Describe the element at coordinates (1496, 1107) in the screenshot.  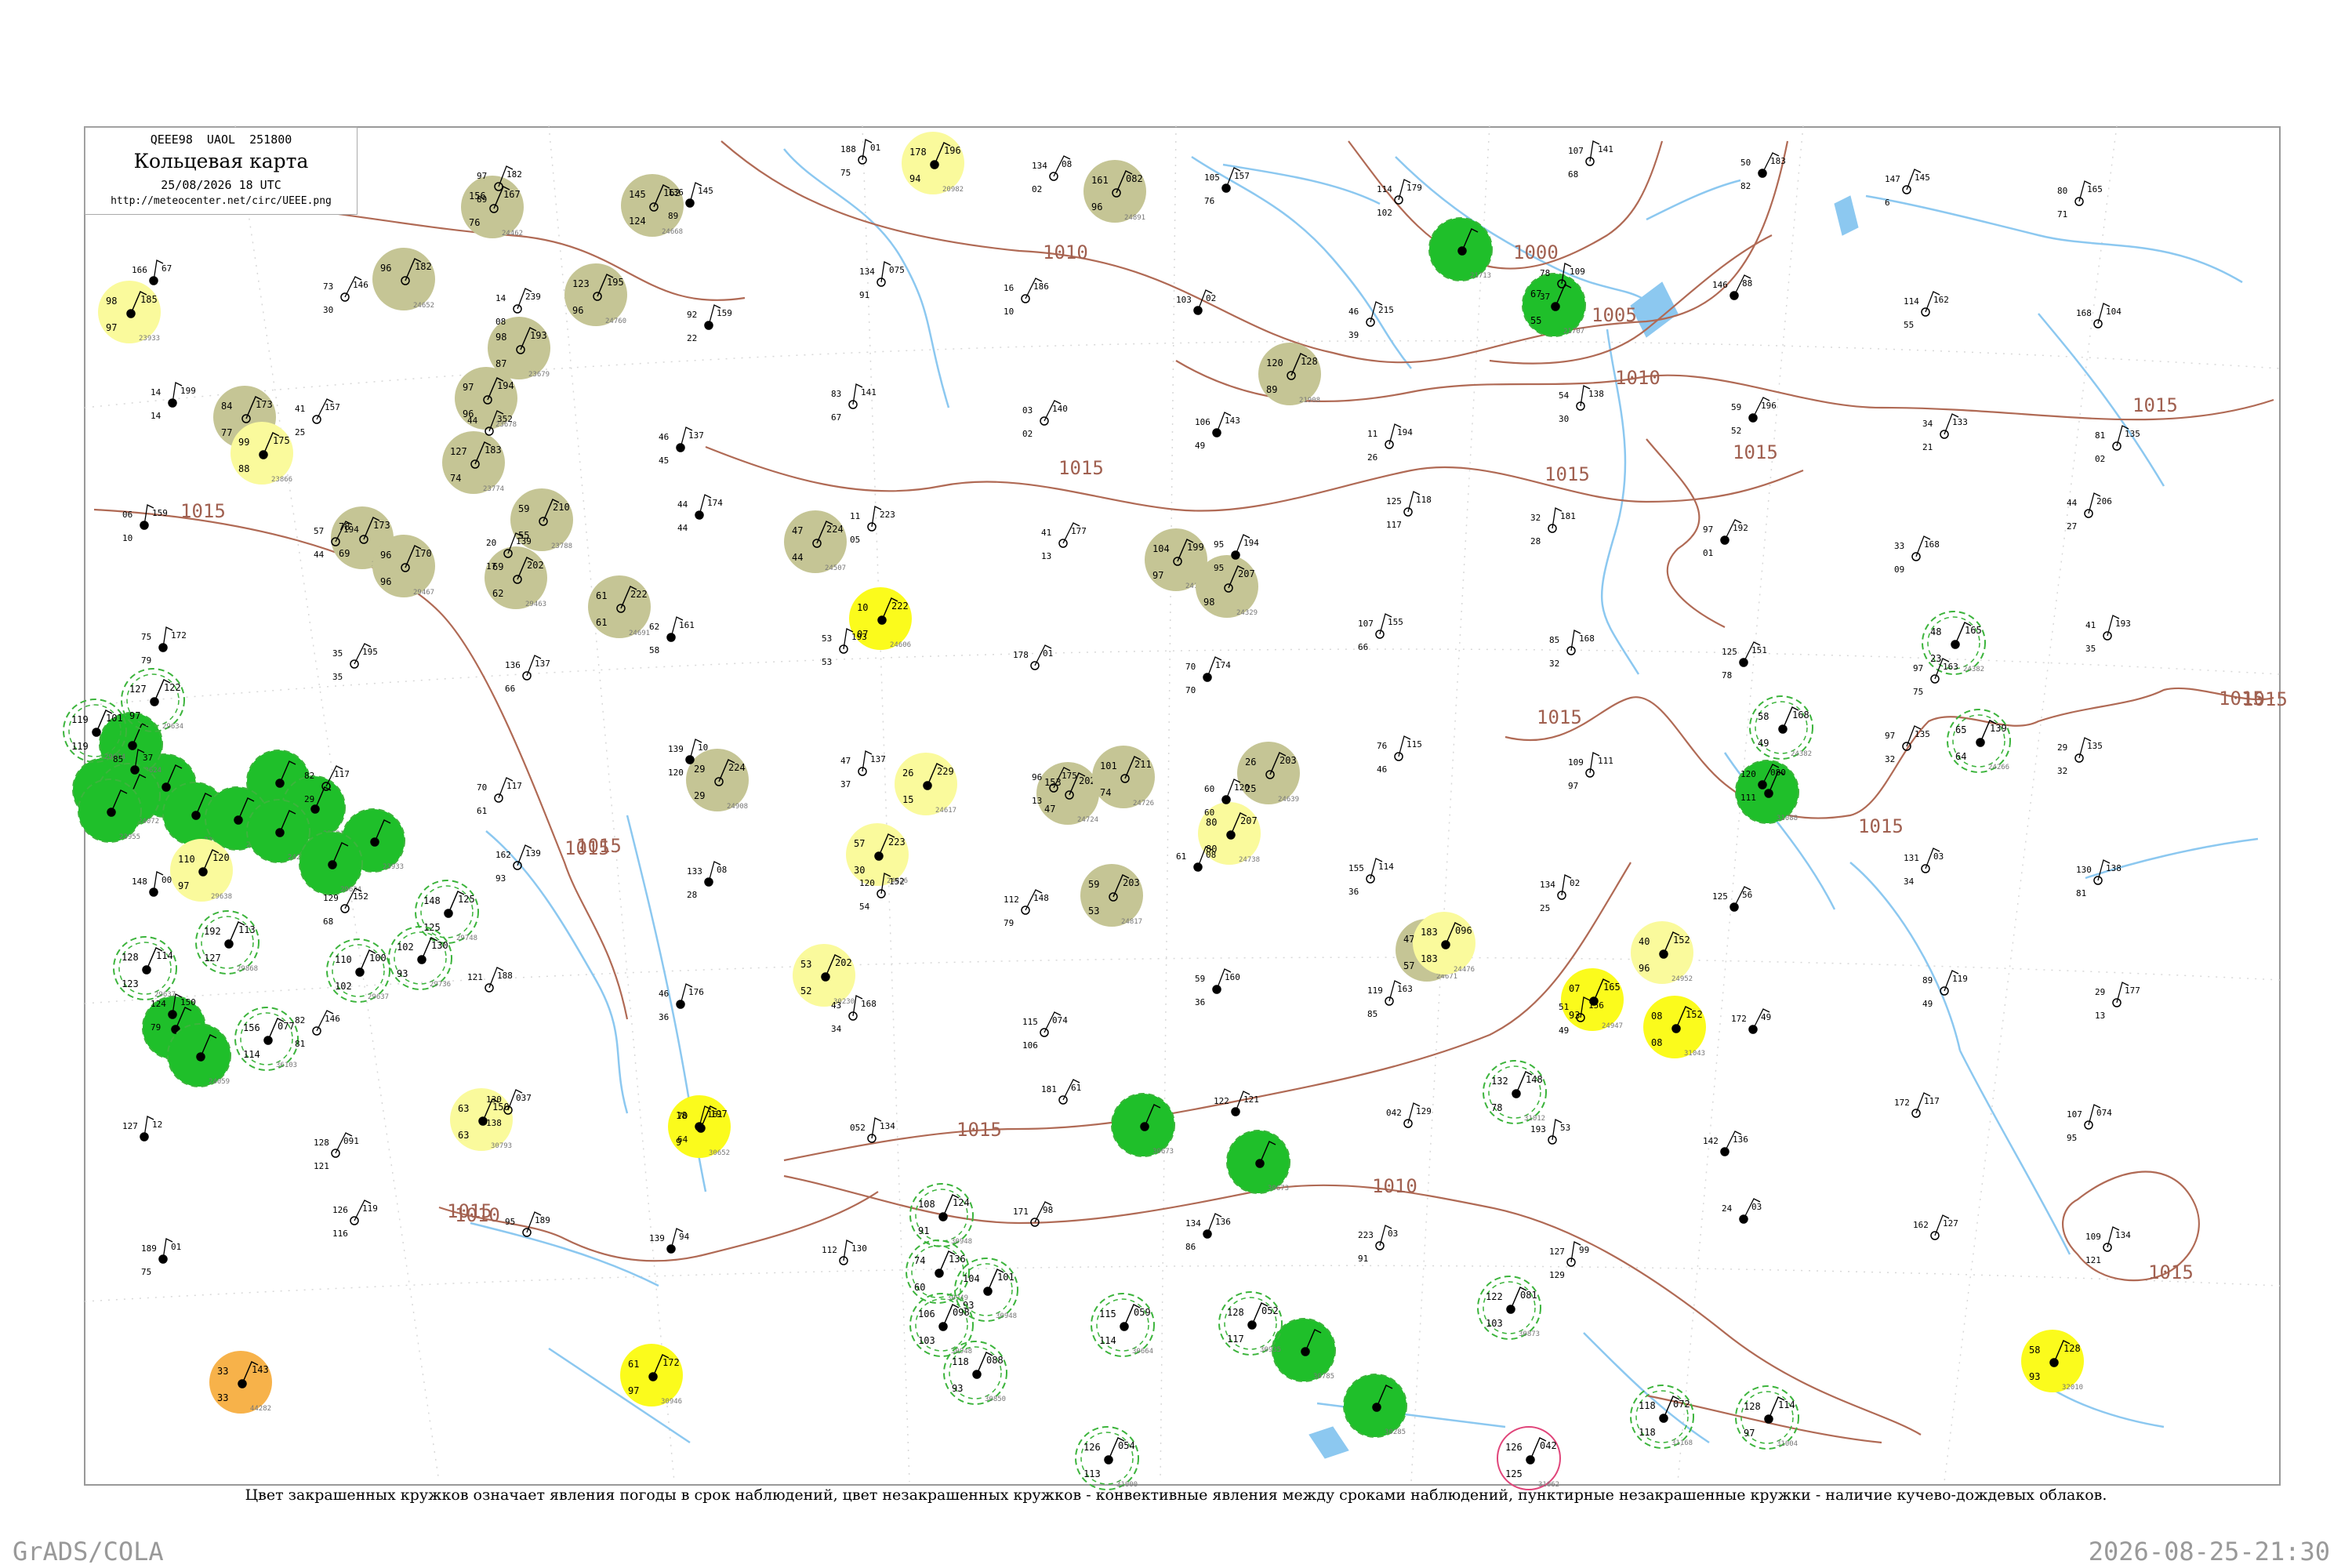
I see `station-value: 78` at that location.